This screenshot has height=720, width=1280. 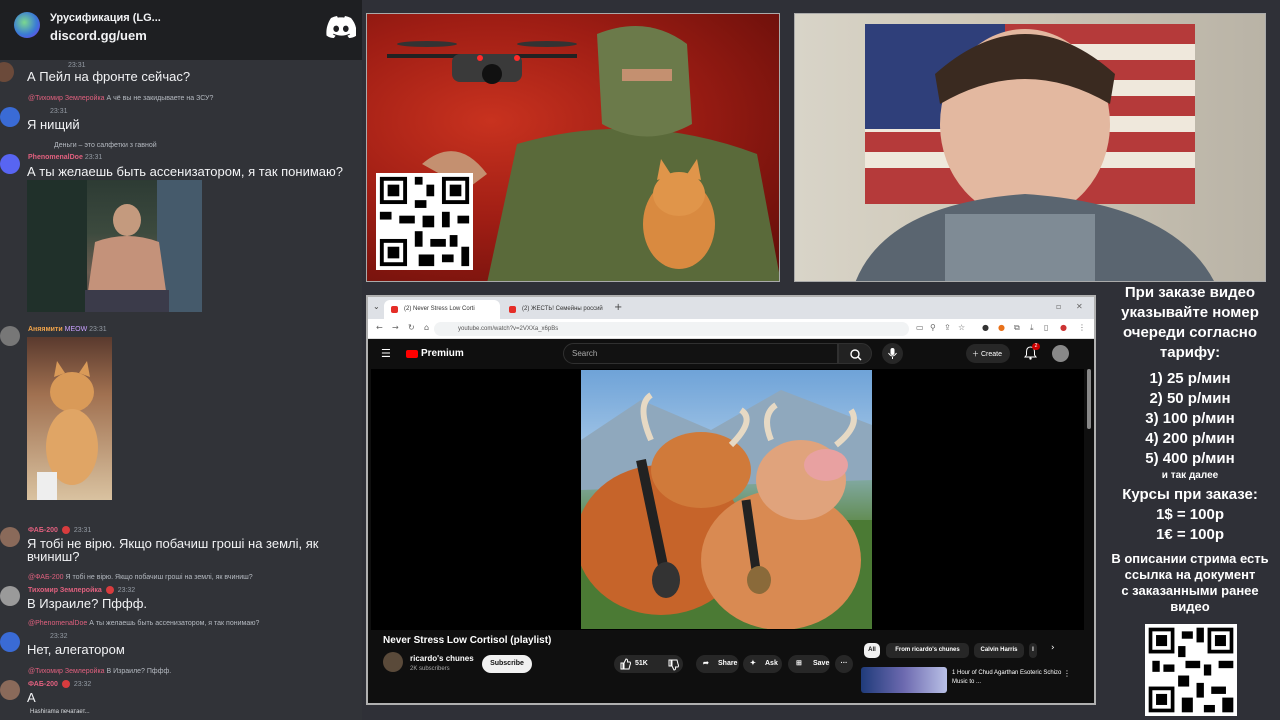 I want to click on tab-never-stress: (2) Never Stress Low Corti, so click(x=442, y=309).